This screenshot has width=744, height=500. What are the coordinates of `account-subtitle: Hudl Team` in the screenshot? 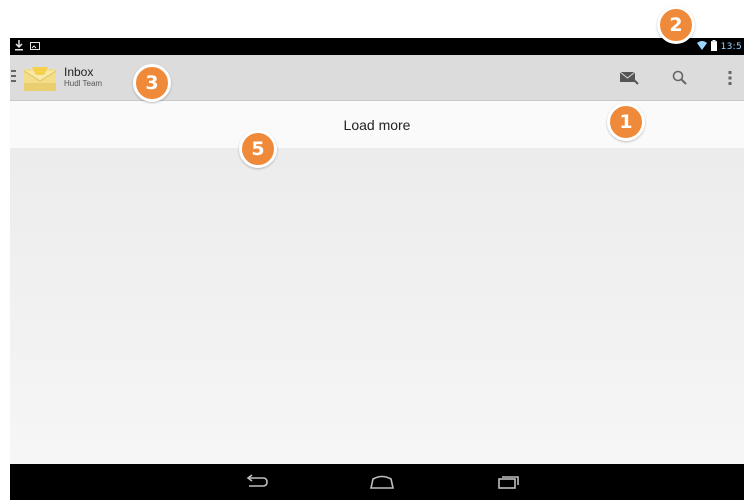 It's located at (83, 83).